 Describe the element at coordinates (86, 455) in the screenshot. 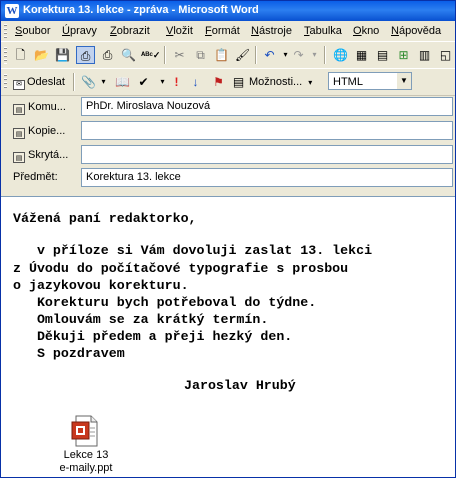

I see `attachment-name-line: Lekce 13` at that location.